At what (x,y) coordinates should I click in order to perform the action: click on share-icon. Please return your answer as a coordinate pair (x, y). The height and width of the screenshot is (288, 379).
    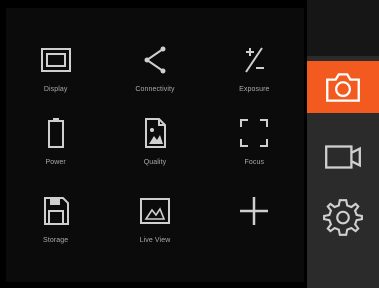
    Looking at the image, I should click on (155, 60).